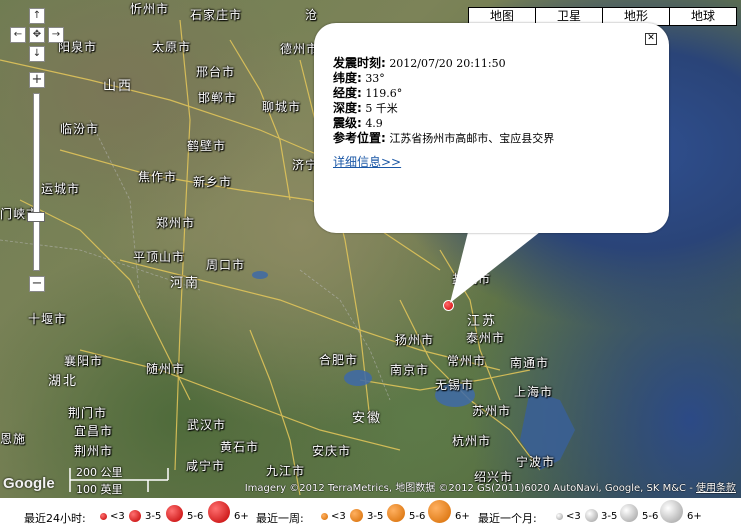 Image resolution: width=741 pixels, height=531 pixels. I want to click on city-yichang: 宜昌市, so click(94, 431).